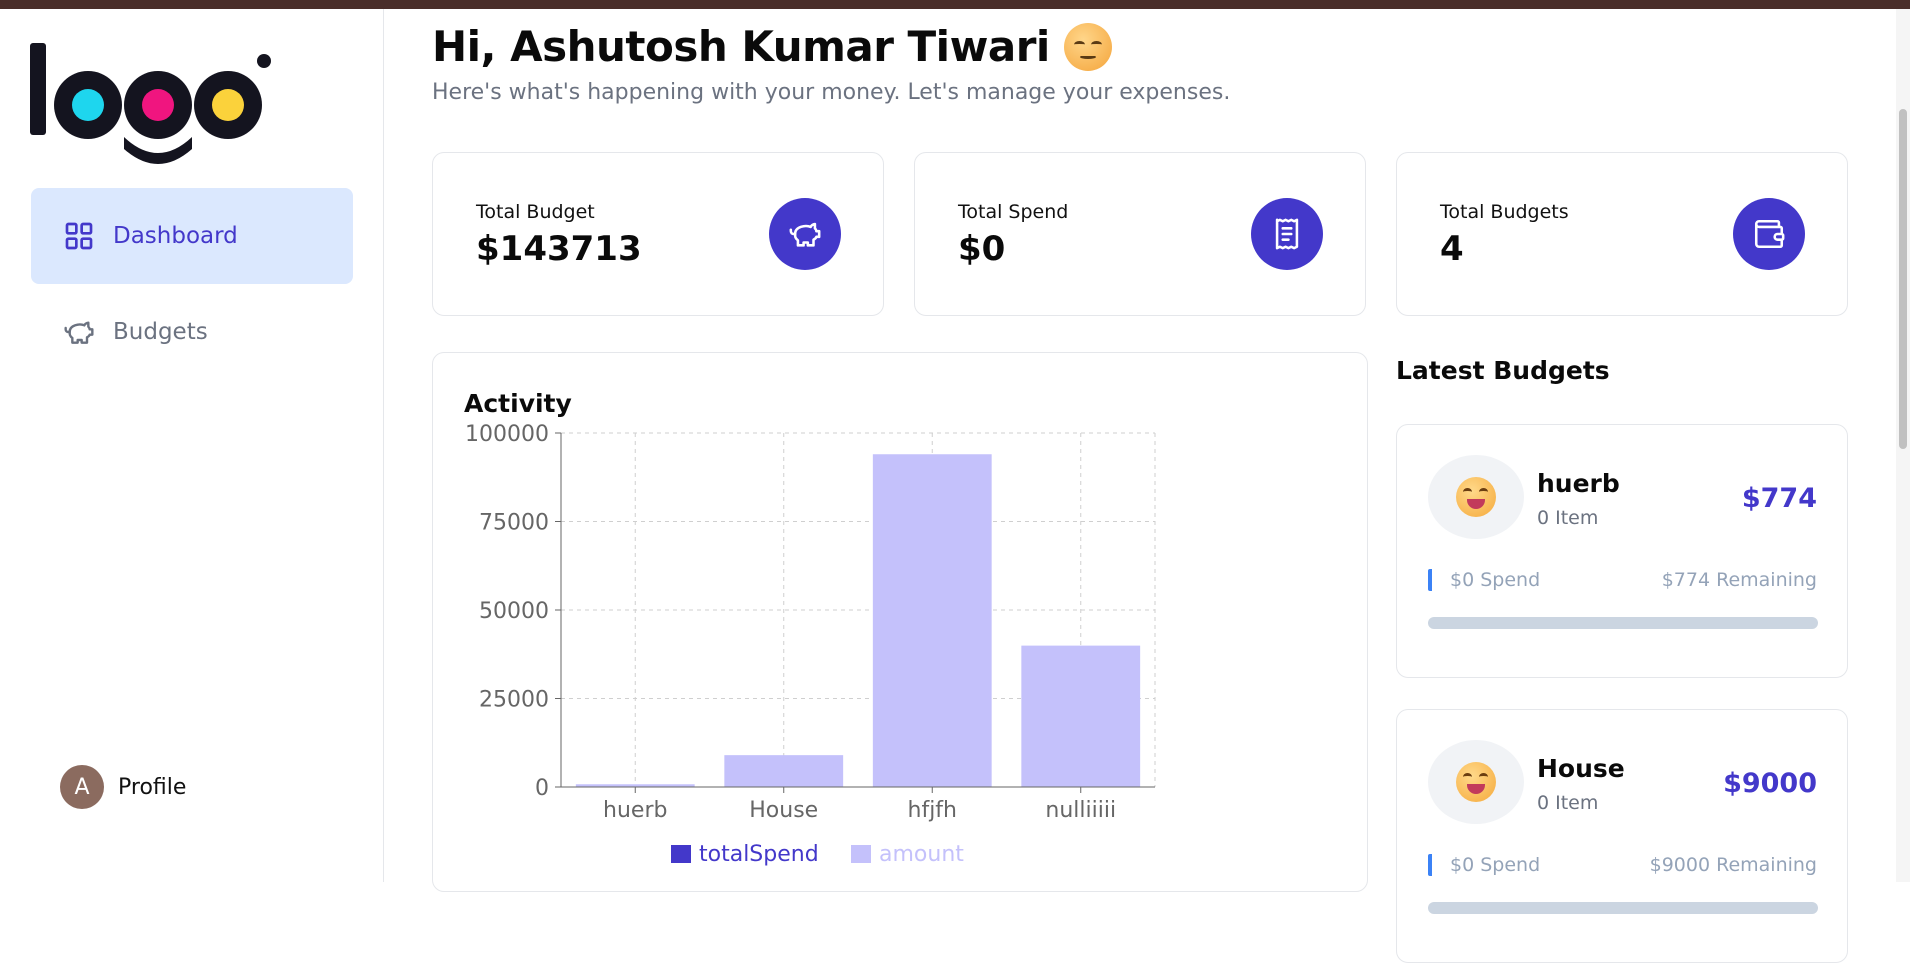 This screenshot has height=963, width=1910. Describe the element at coordinates (1779, 498) in the screenshot. I see `budget-amount: $774` at that location.